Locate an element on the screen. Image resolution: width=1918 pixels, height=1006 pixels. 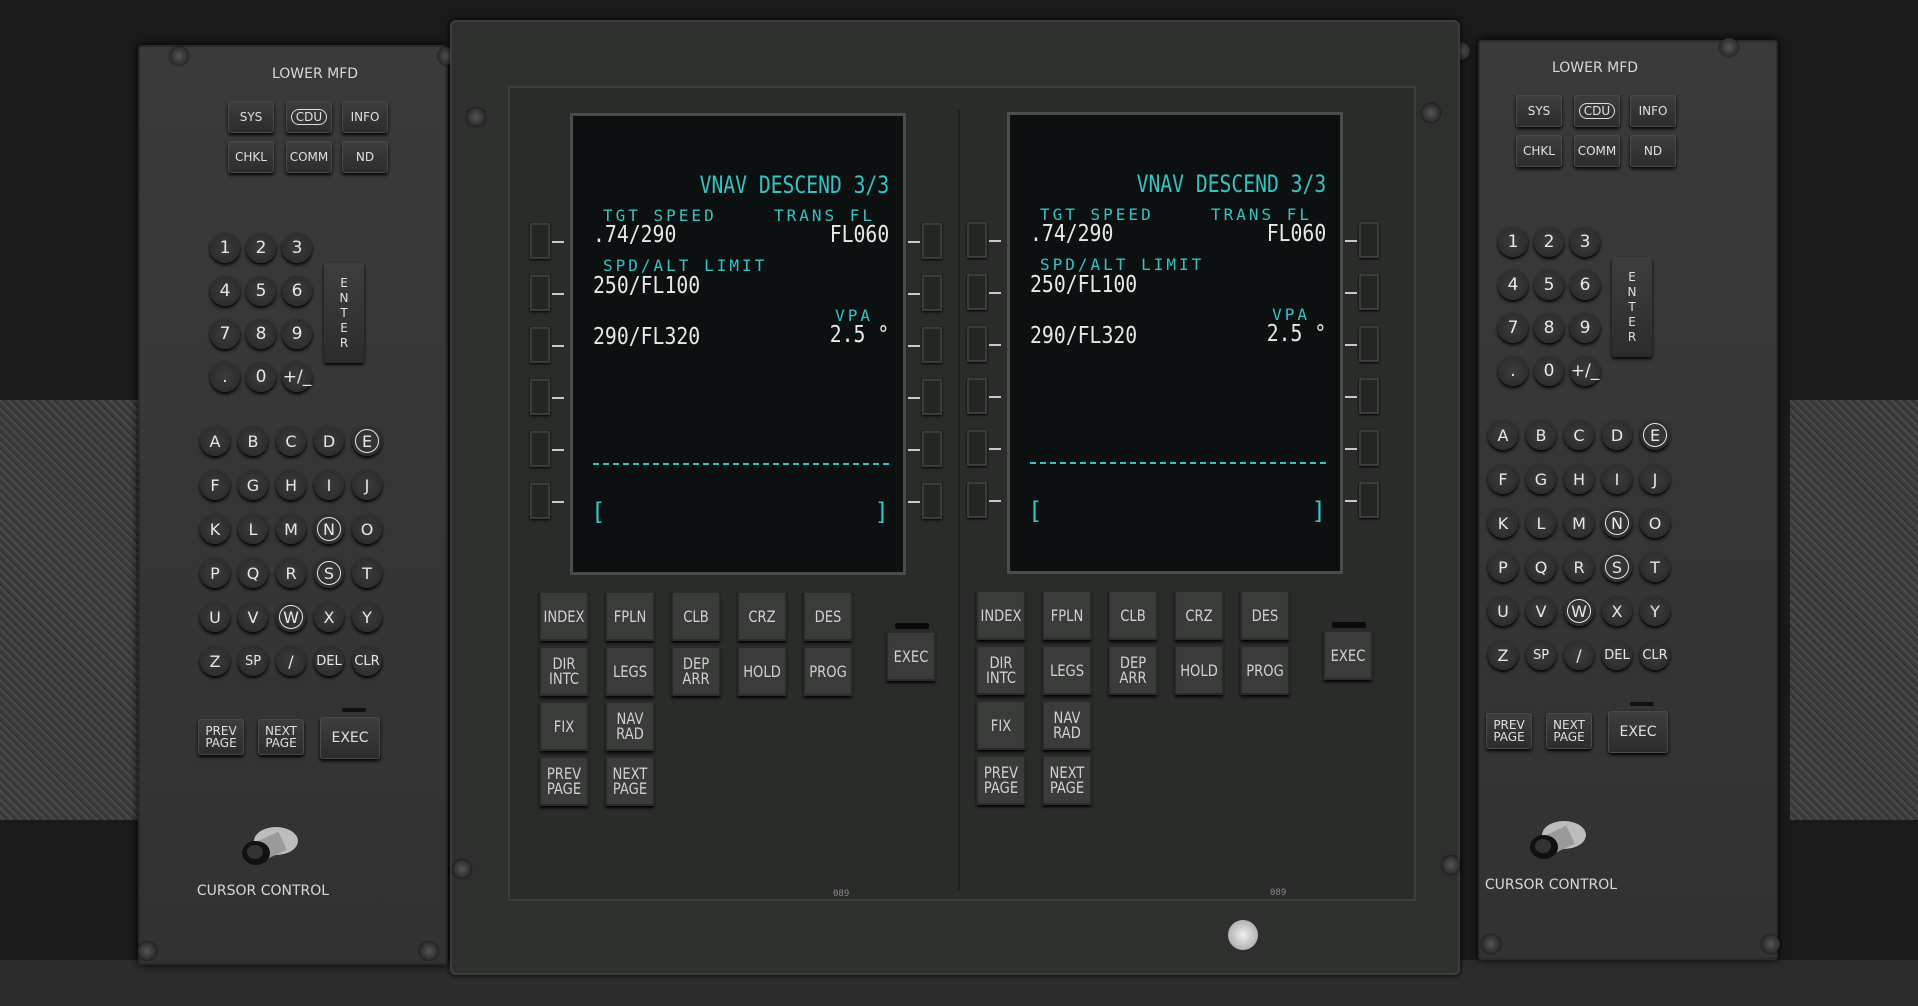
numpad-key: 2 is located at coordinates (1549, 242).